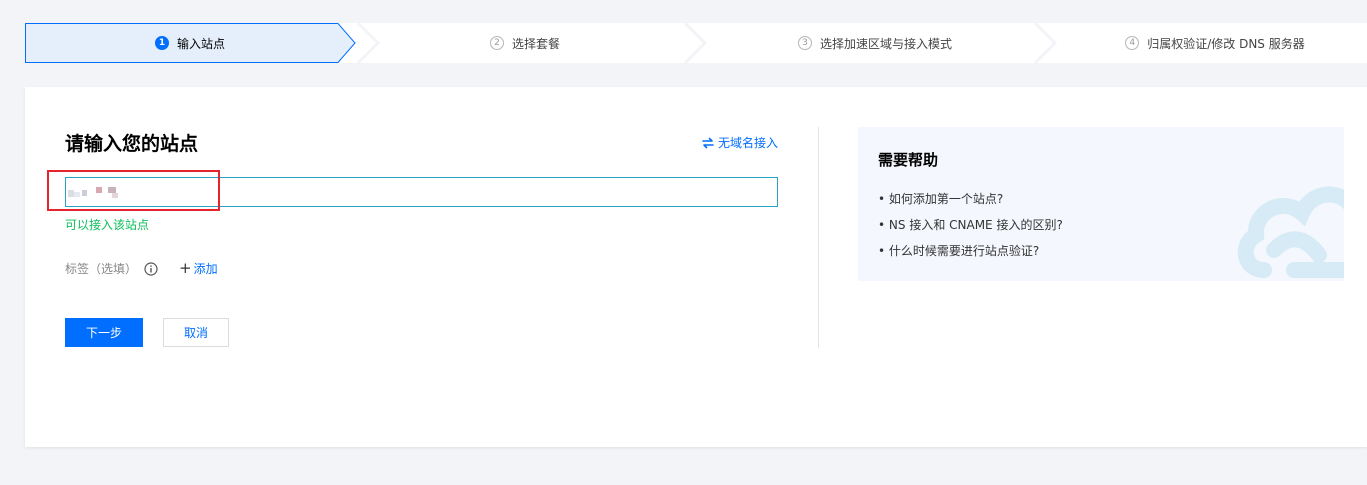 This screenshot has width=1367, height=485. I want to click on no-domain-access-label: 无域名接入, so click(748, 143).